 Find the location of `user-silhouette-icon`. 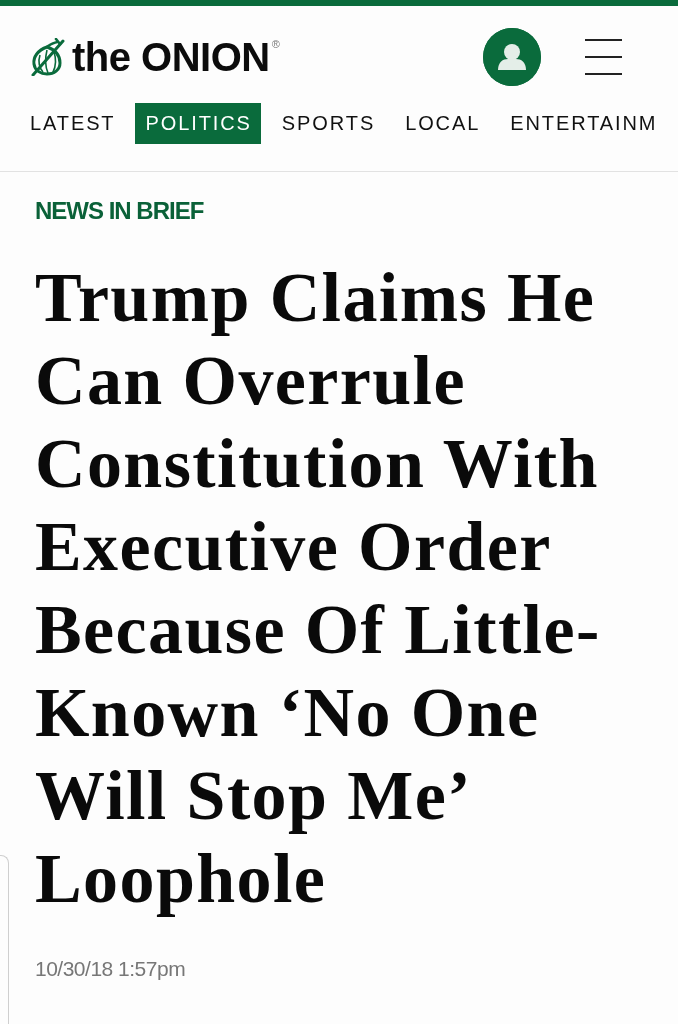

user-silhouette-icon is located at coordinates (512, 57).